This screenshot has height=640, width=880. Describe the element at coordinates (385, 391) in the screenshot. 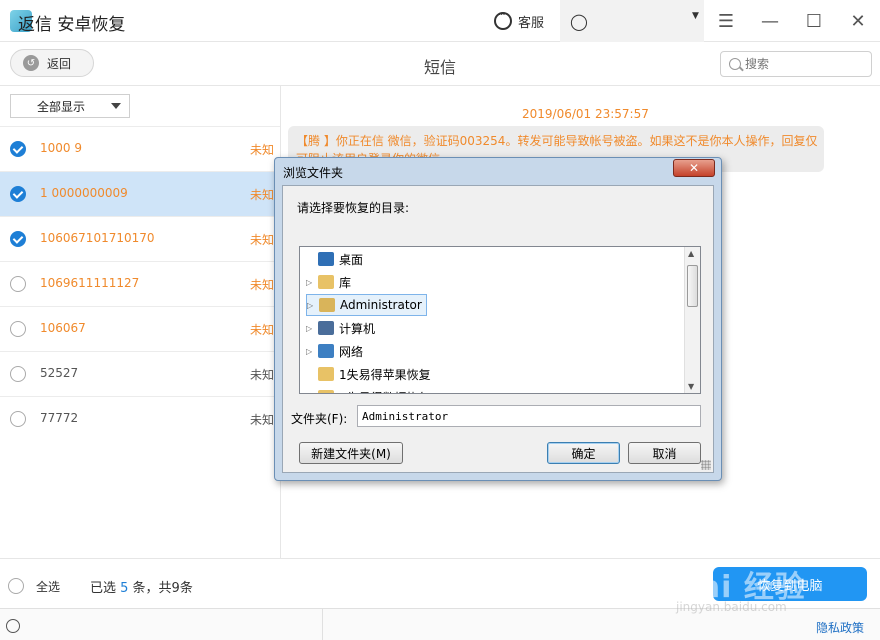

I see `tree-item-label: 1失易得数据恢复` at that location.